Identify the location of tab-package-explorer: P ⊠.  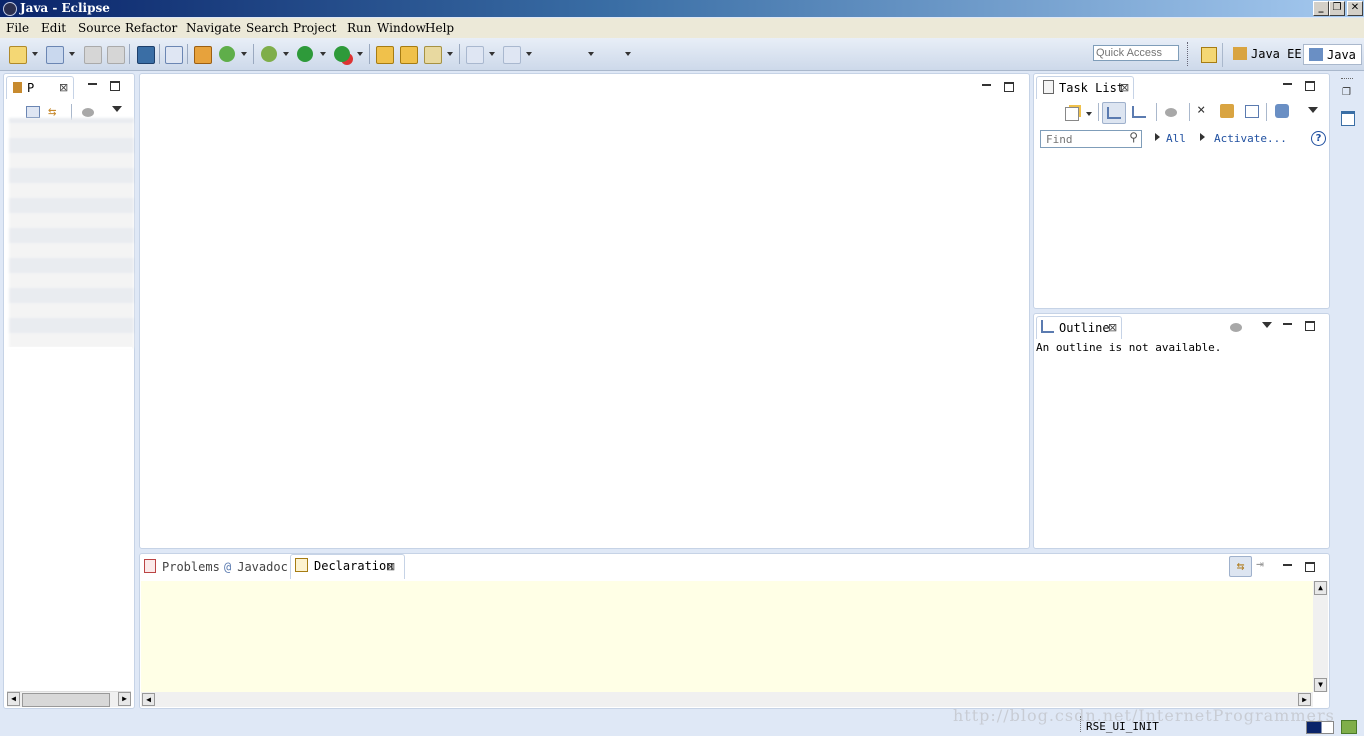
(40, 87).